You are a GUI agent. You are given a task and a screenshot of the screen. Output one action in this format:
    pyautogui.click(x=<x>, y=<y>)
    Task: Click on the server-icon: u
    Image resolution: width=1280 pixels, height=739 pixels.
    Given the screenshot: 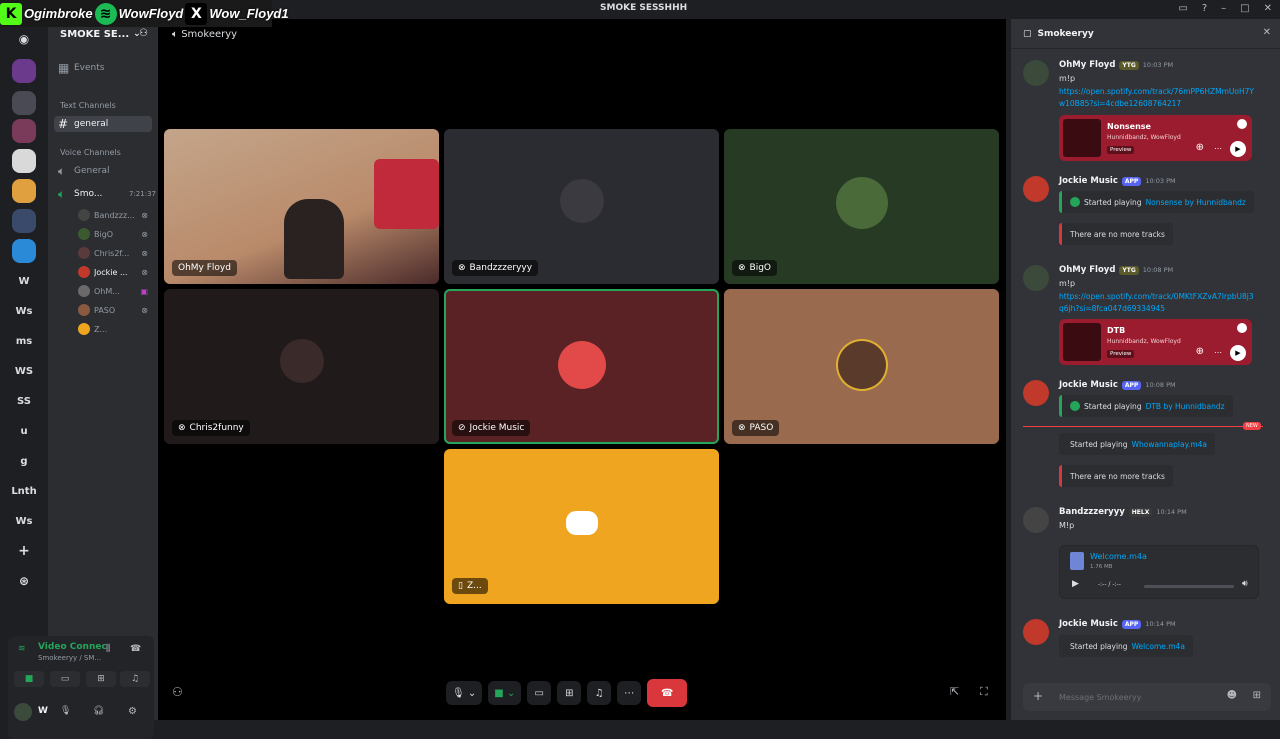 What is the action you would take?
    pyautogui.click(x=24, y=431)
    